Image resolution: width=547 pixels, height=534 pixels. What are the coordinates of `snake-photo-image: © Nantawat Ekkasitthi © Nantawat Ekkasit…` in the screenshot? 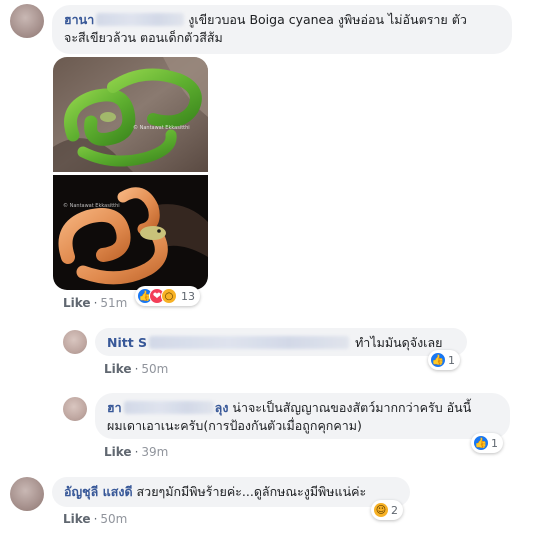 It's located at (130, 173).